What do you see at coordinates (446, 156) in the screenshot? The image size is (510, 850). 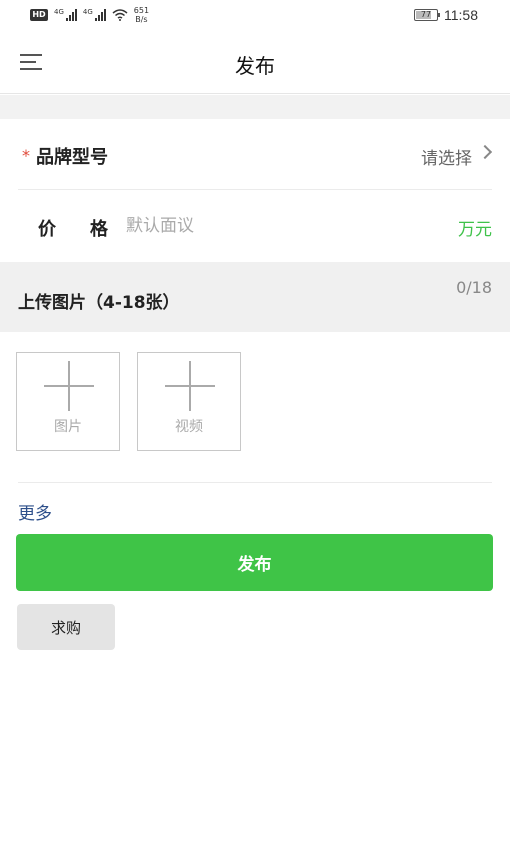 I see `brand-model-select: 请选择` at bounding box center [446, 156].